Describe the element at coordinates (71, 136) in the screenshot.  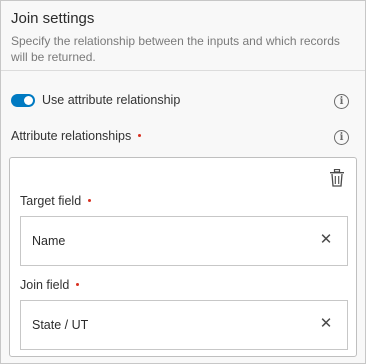
I see `attribute-relationships-label-text: Attribute relationships` at that location.